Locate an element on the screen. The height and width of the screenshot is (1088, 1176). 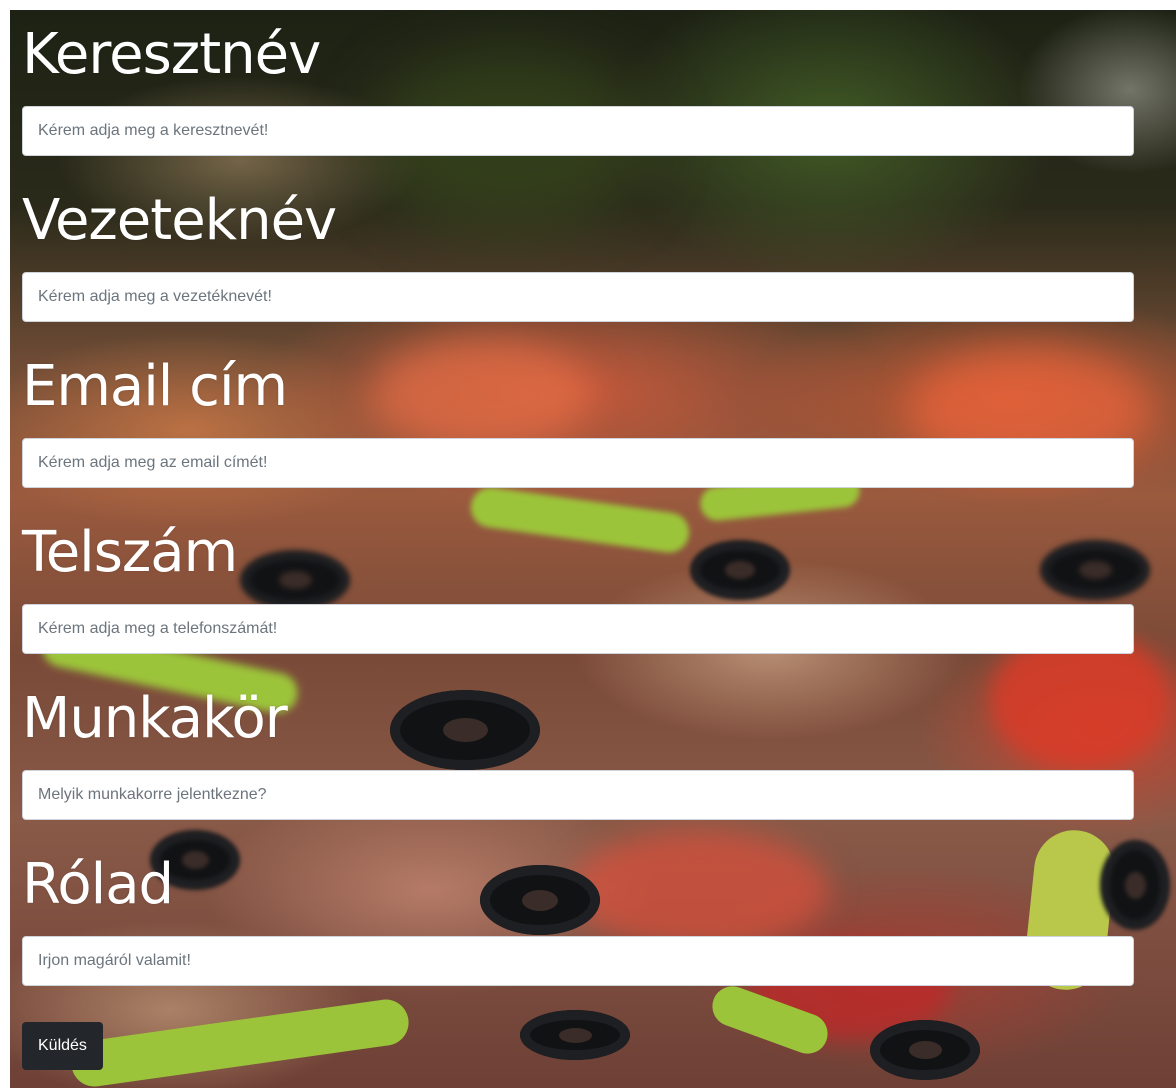
first-name-input is located at coordinates (578, 131).